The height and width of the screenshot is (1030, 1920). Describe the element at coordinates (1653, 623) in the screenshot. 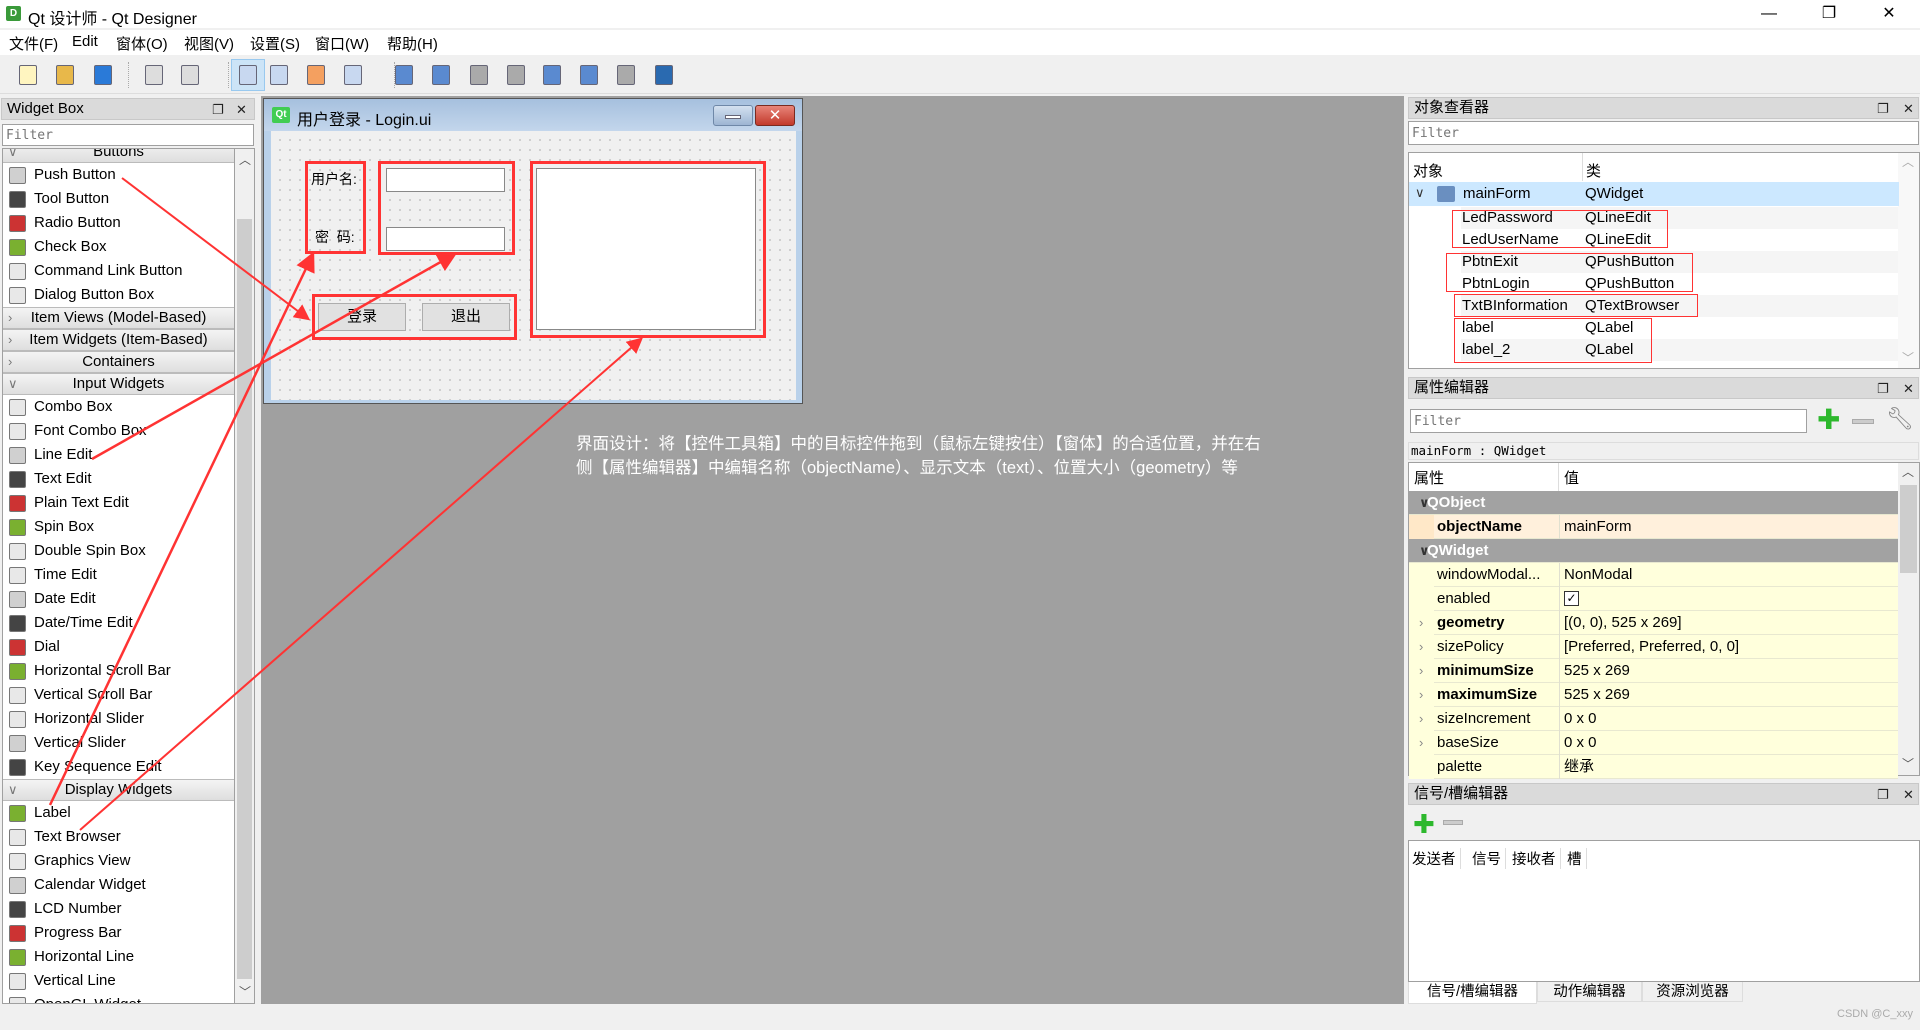

I see `property-row: › geometry [(0, 0), 525 x 269]` at that location.